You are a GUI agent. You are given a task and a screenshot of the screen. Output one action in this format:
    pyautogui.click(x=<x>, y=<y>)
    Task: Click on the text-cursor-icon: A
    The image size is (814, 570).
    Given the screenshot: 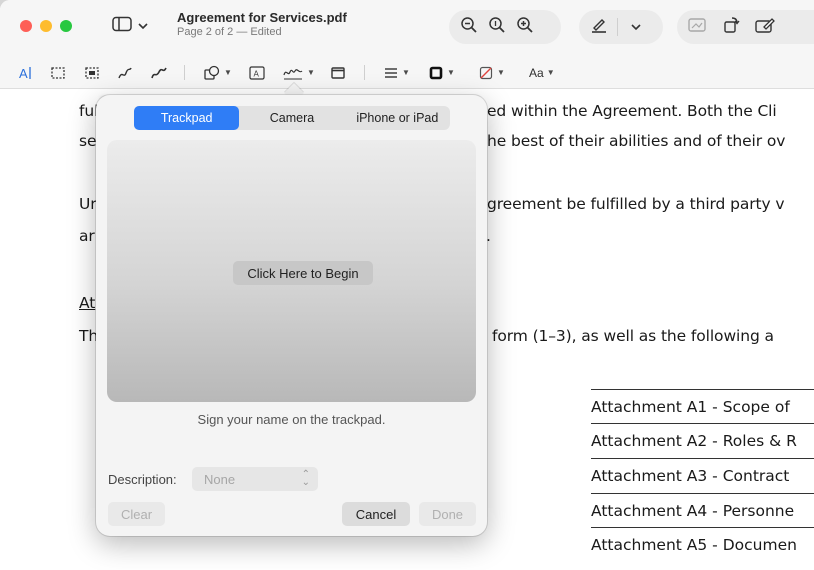 What is the action you would take?
    pyautogui.click(x=26, y=73)
    